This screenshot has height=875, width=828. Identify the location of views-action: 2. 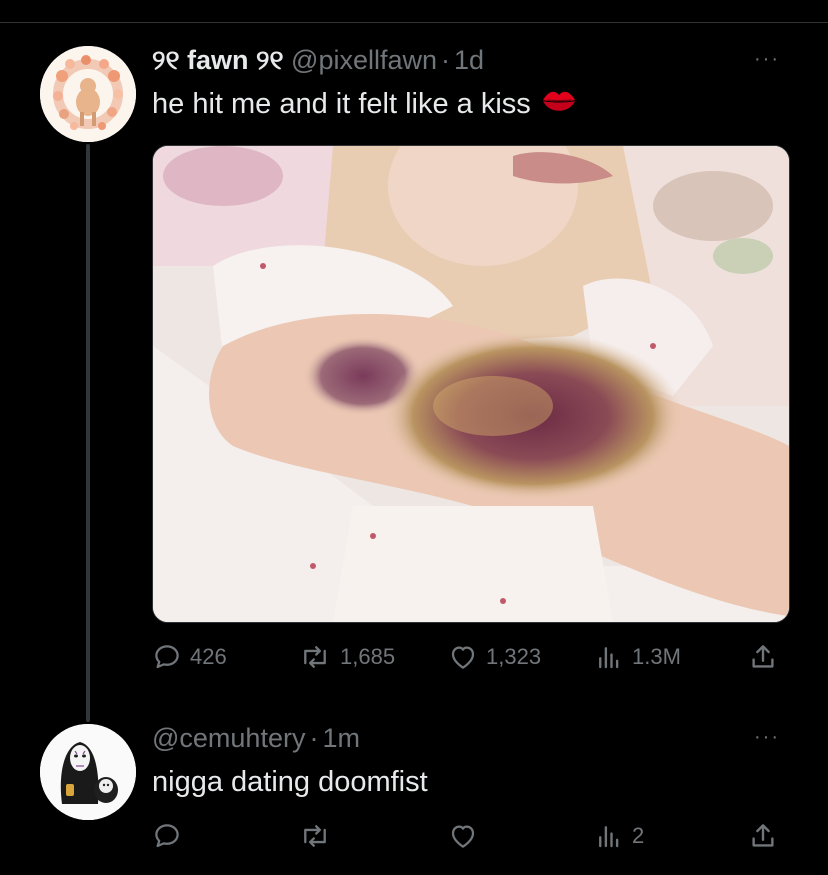
(619, 836).